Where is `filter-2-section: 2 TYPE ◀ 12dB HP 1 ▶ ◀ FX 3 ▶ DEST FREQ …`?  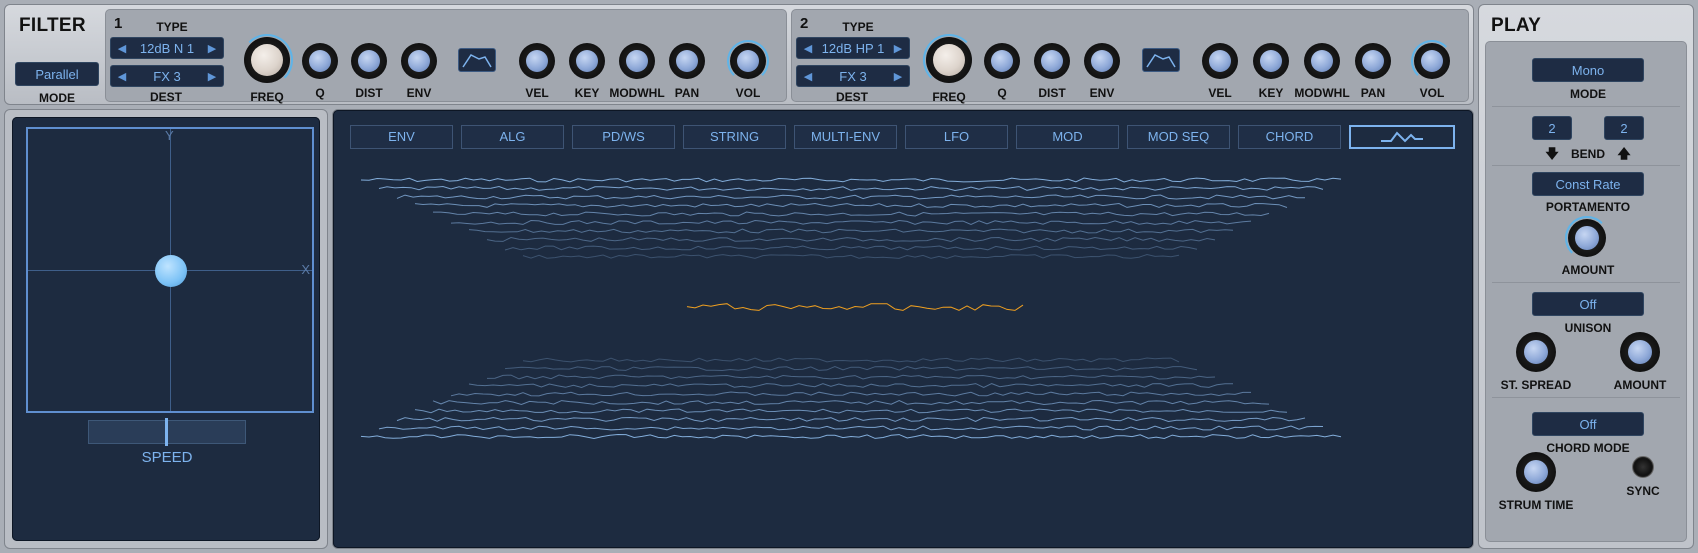
filter-2-section: 2 TYPE ◀ 12dB HP 1 ▶ ◀ FX 3 ▶ DEST FREQ … is located at coordinates (1130, 56).